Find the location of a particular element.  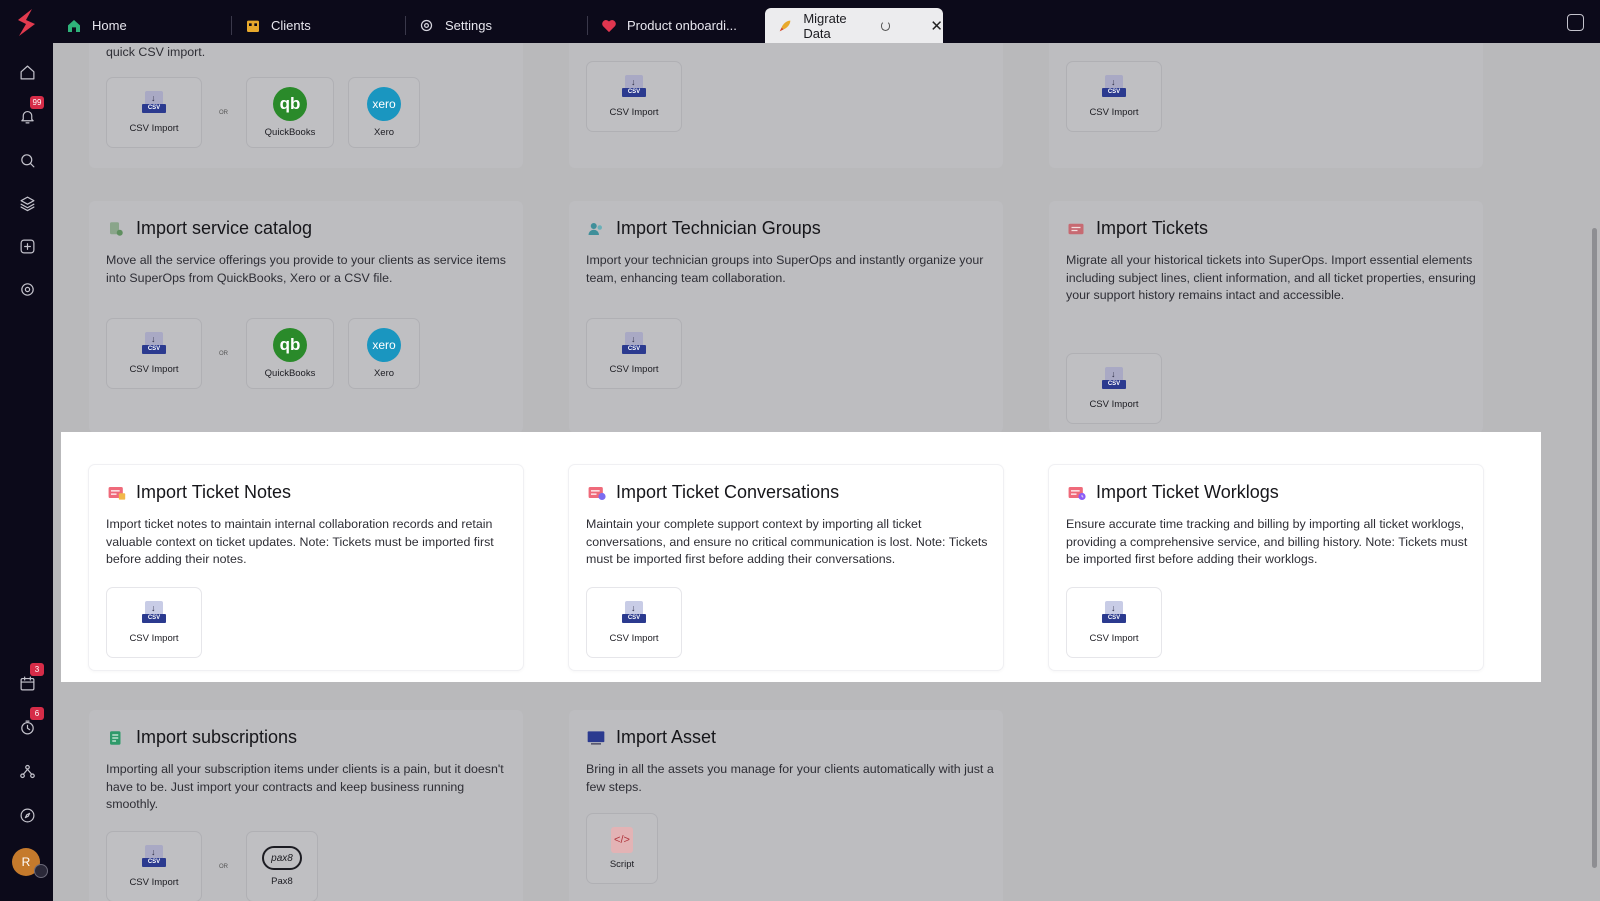

sidebar: 99 3 6 R is located at coordinates (26, 450).